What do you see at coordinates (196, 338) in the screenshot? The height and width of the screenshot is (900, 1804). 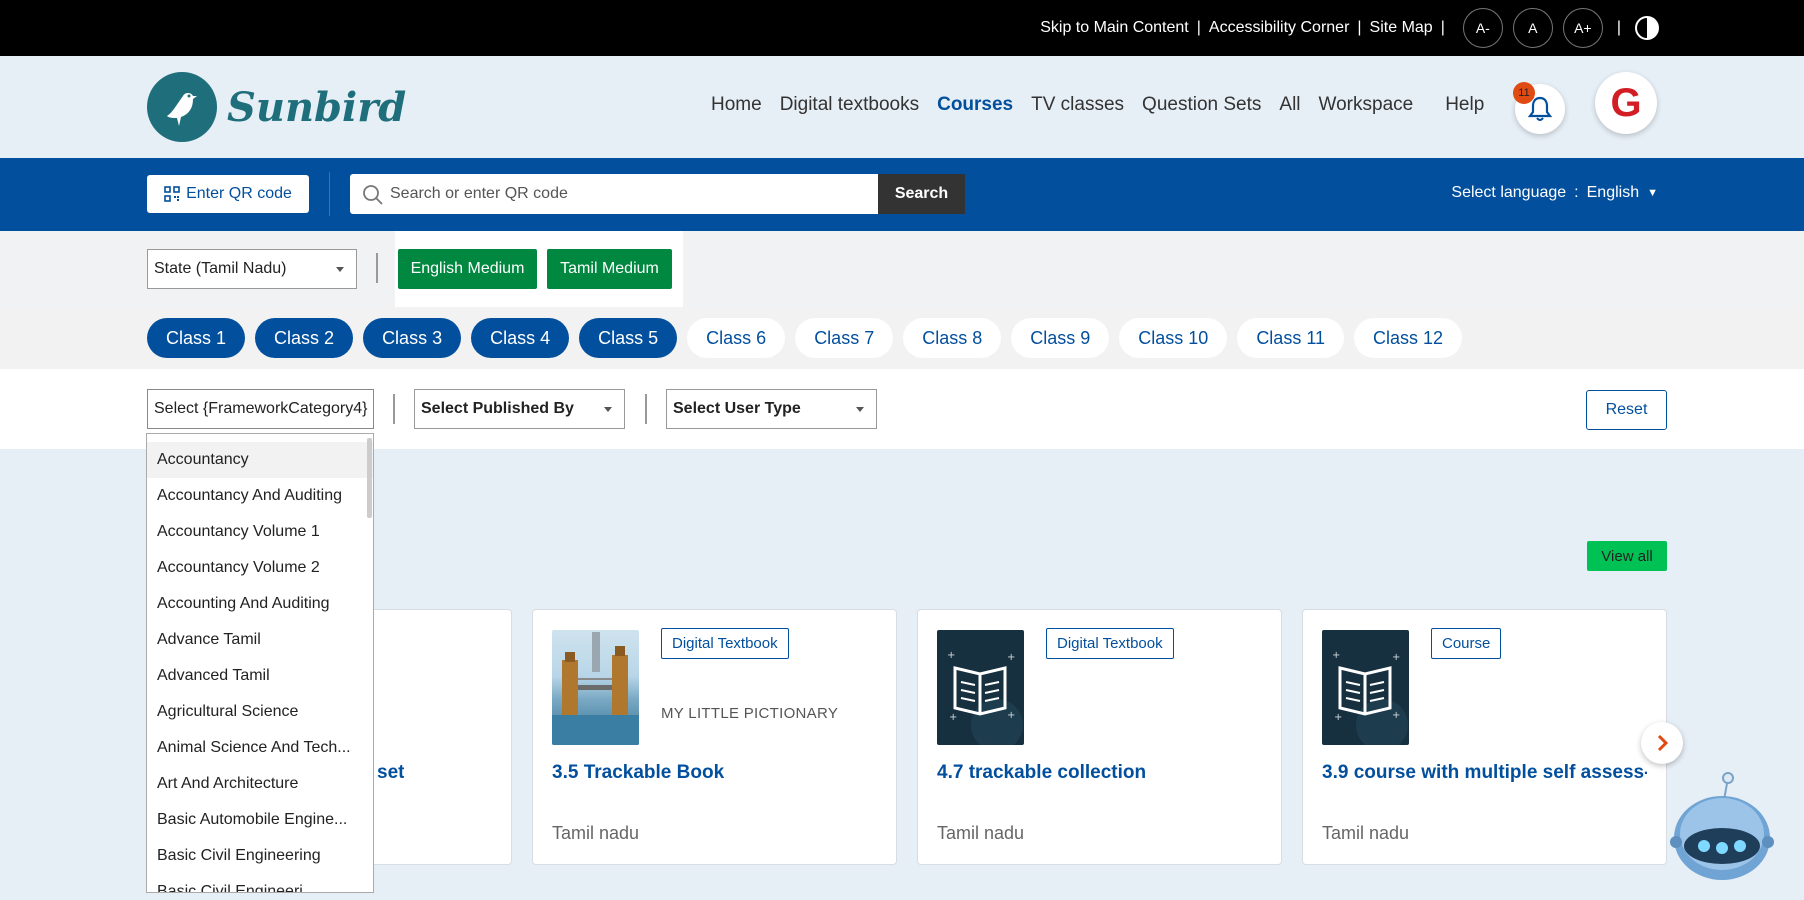 I see `class-pill-1: Class 1` at bounding box center [196, 338].